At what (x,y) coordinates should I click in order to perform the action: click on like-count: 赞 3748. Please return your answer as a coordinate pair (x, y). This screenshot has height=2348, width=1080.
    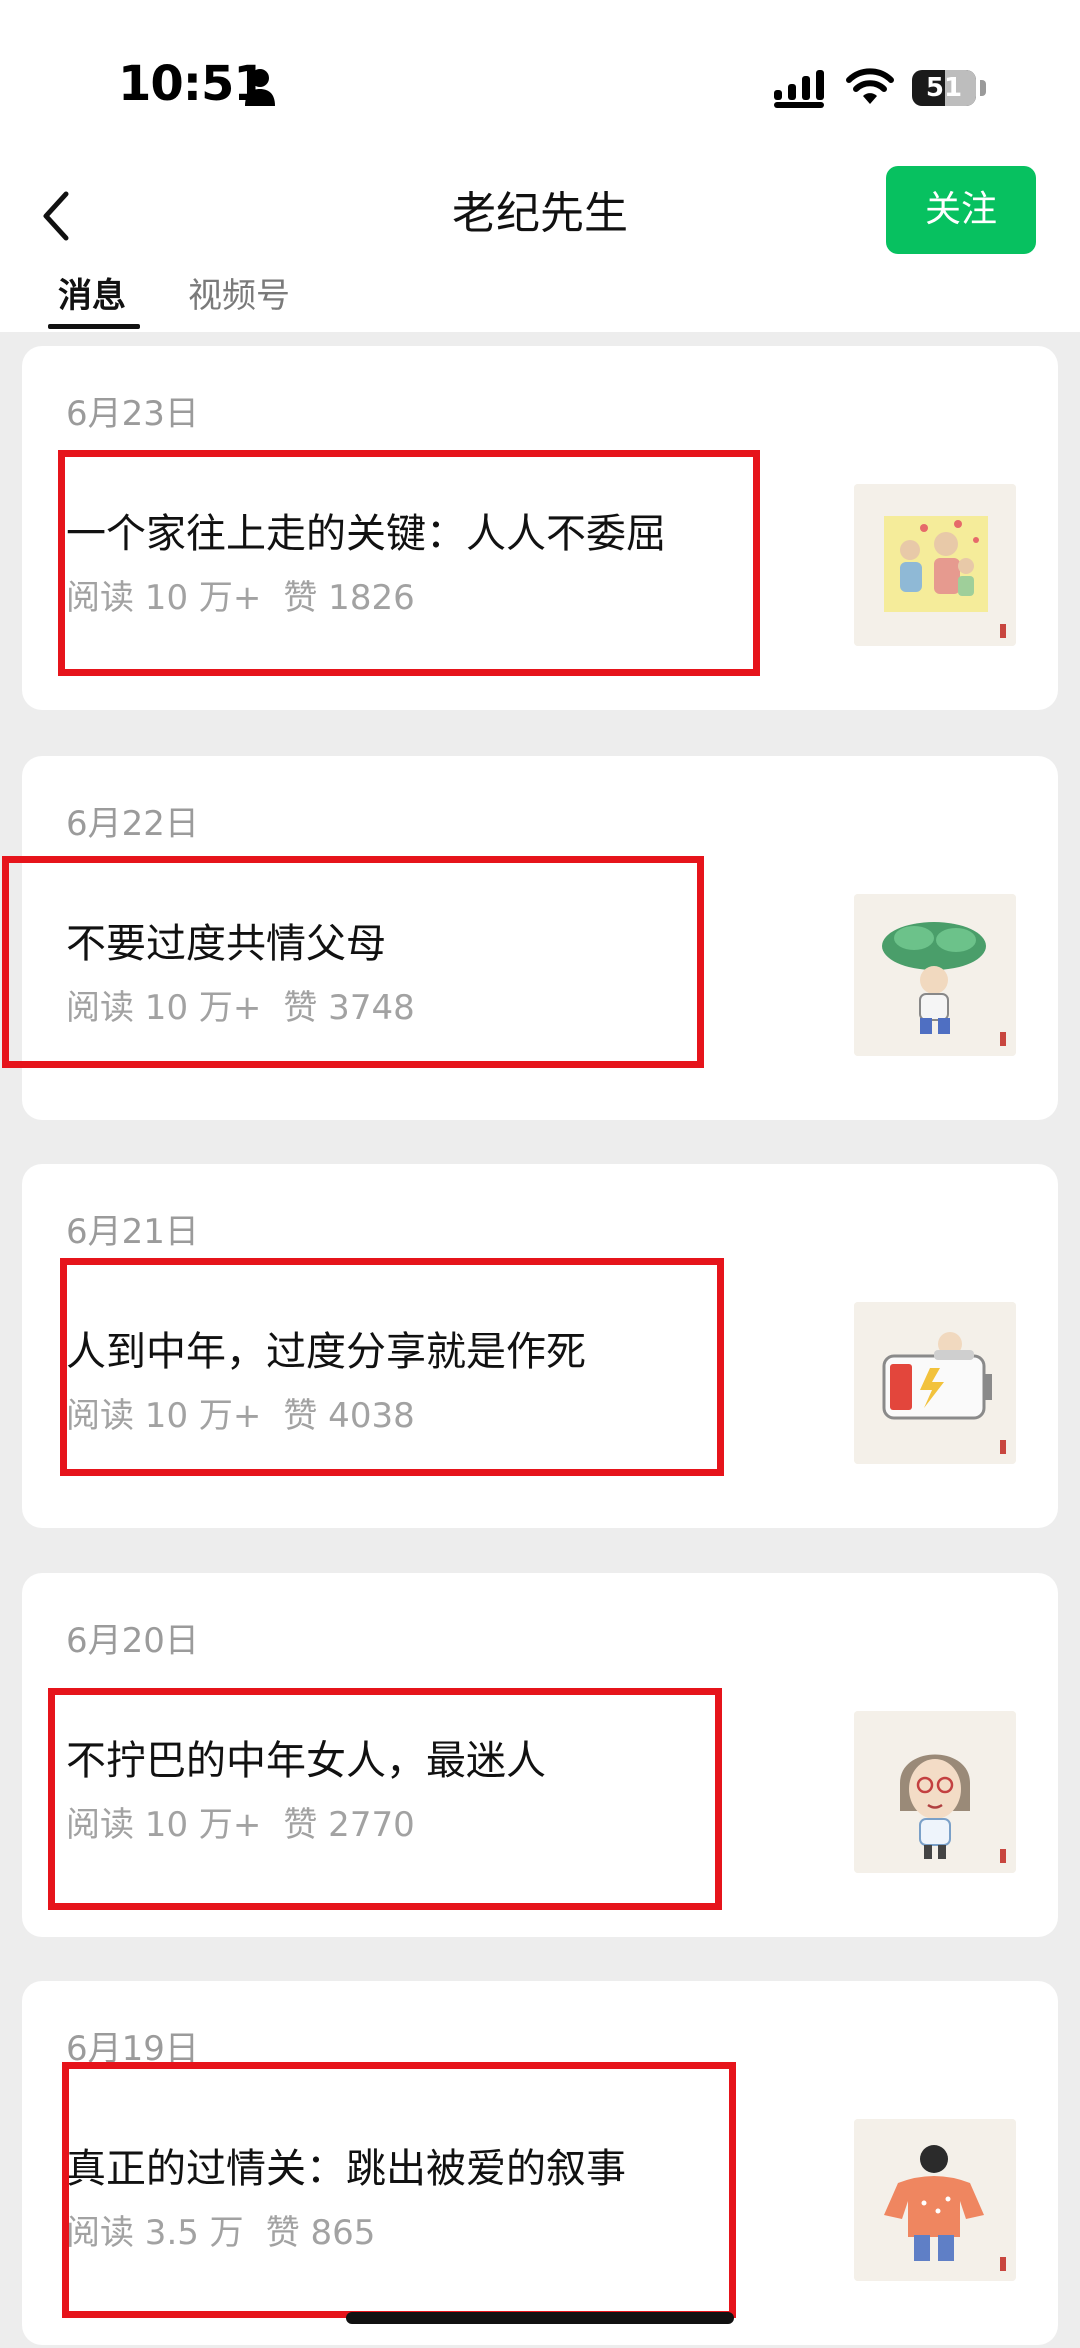
    Looking at the image, I should click on (349, 1008).